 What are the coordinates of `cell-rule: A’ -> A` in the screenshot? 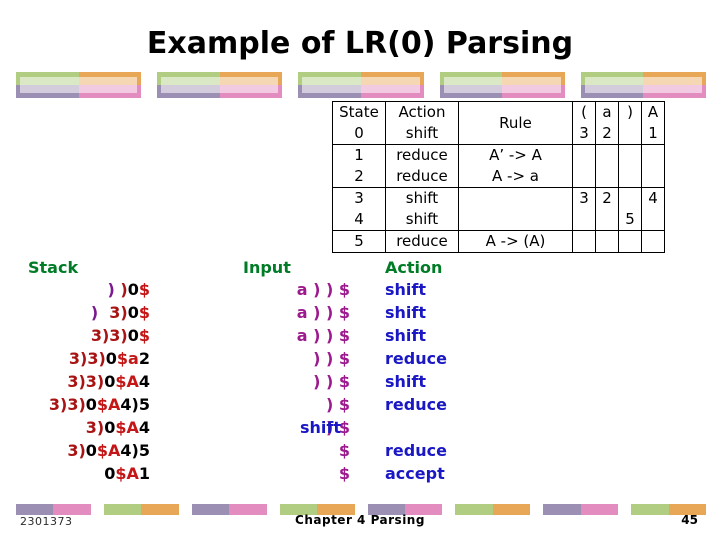 It's located at (515, 155).